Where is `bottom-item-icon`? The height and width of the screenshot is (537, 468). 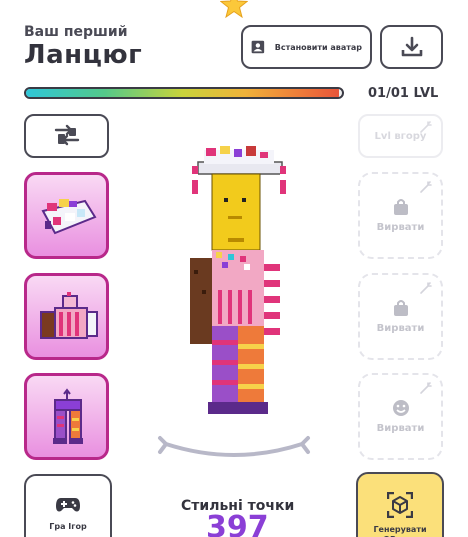
bottom-item-icon is located at coordinates (68, 416).